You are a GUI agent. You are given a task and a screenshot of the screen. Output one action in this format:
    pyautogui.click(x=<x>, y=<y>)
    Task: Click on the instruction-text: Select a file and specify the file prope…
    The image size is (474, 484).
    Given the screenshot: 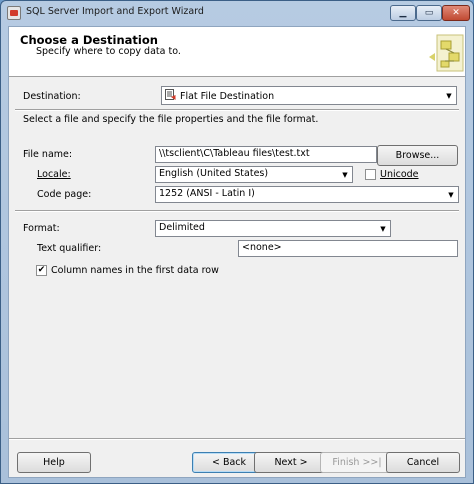 What is the action you would take?
    pyautogui.click(x=171, y=119)
    